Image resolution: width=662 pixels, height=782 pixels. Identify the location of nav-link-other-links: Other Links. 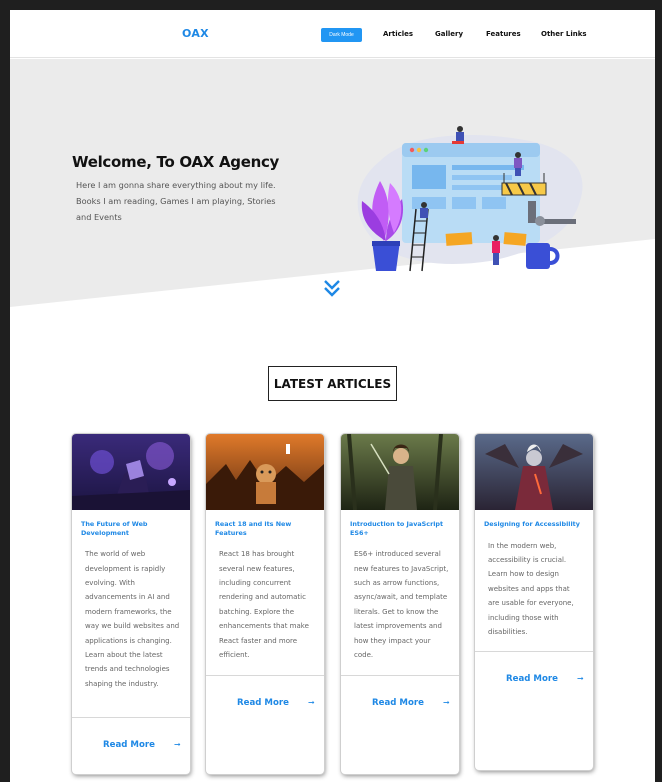
(564, 34).